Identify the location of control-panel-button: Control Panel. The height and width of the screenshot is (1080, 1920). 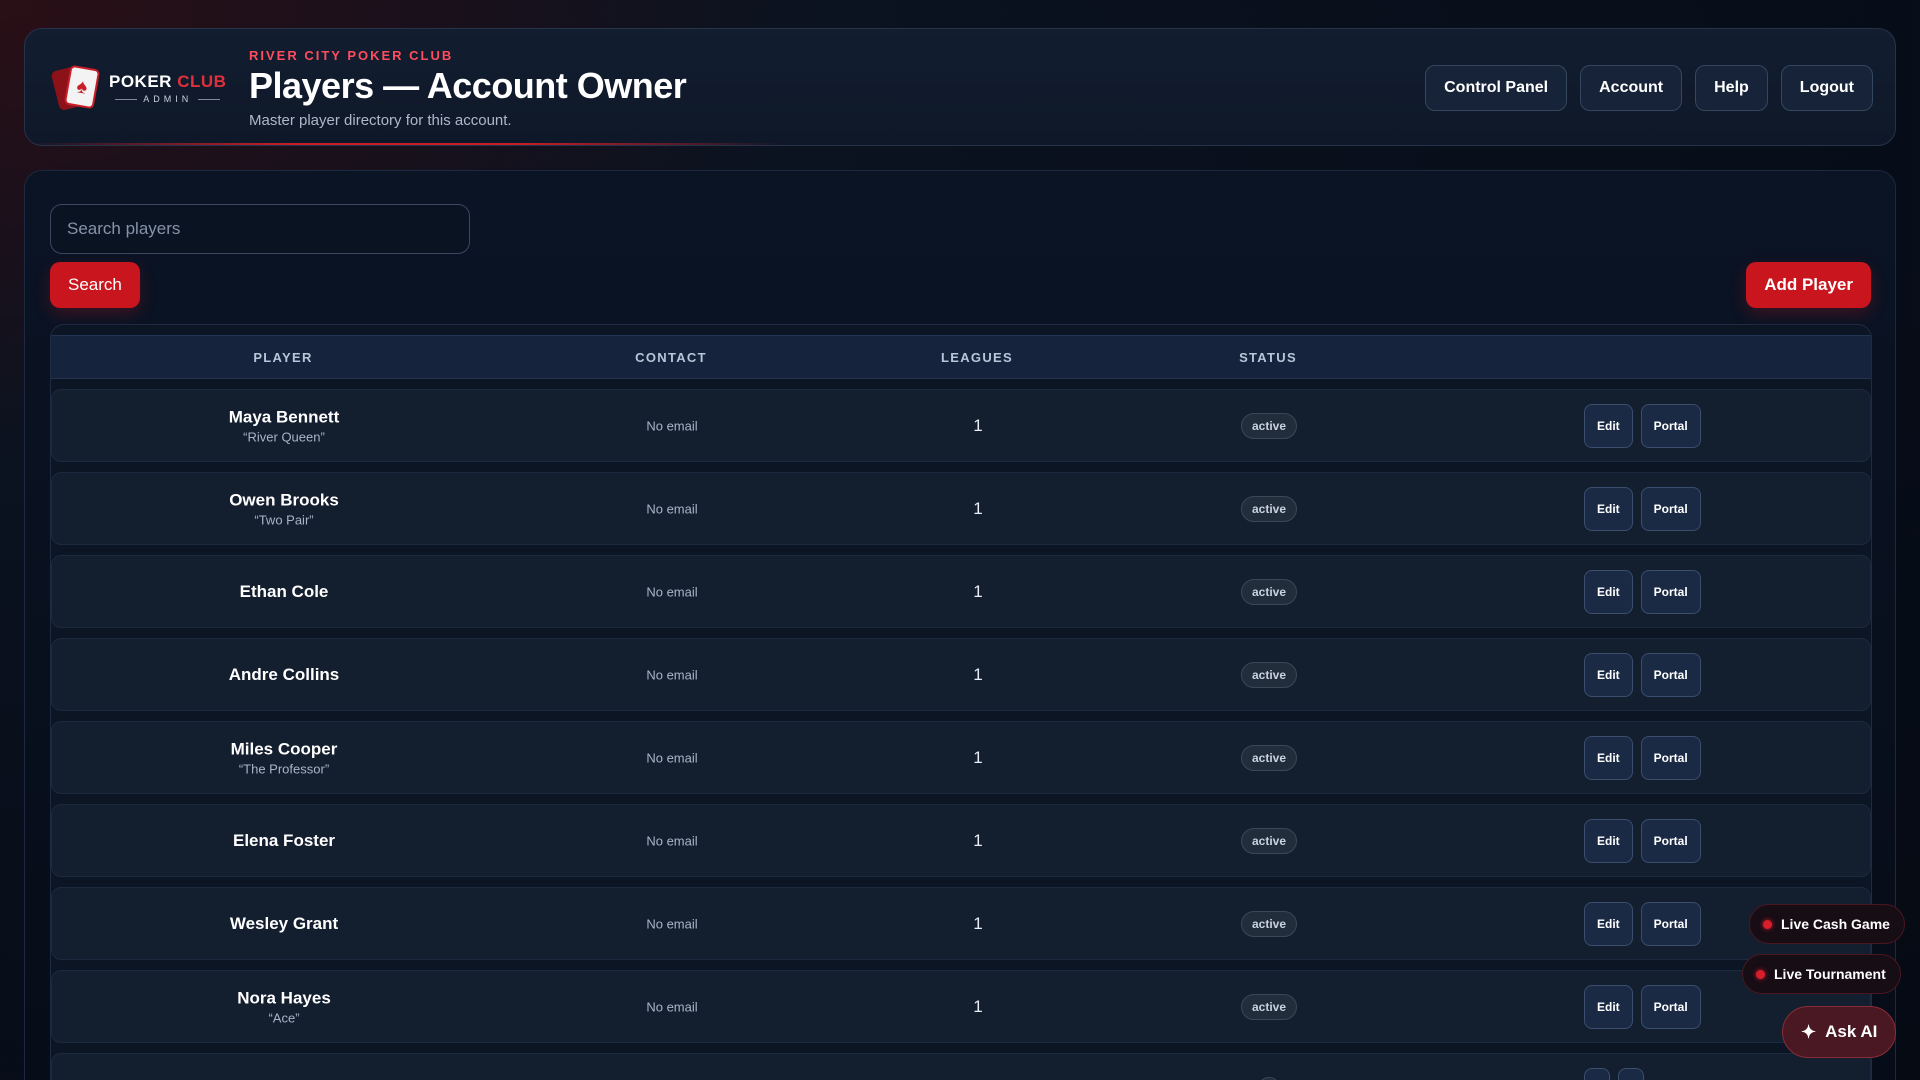
(1496, 88).